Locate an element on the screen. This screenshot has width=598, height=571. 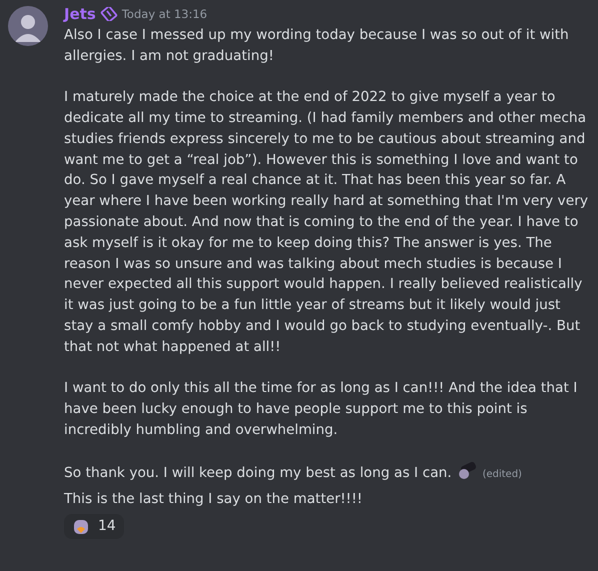
message-text: Also I case I messed up my wording today because I was so out of it with allergies. I am not graduating! is located at coordinates (317, 46).